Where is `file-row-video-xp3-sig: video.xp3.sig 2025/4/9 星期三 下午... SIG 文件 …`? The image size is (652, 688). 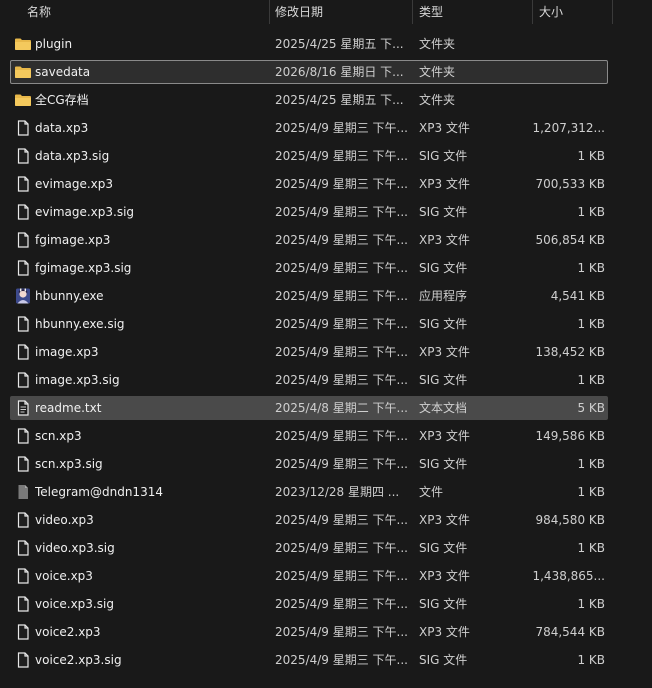
file-row-video-xp3-sig: video.xp3.sig 2025/4/9 星期三 下午... SIG 文件 … is located at coordinates (326, 548).